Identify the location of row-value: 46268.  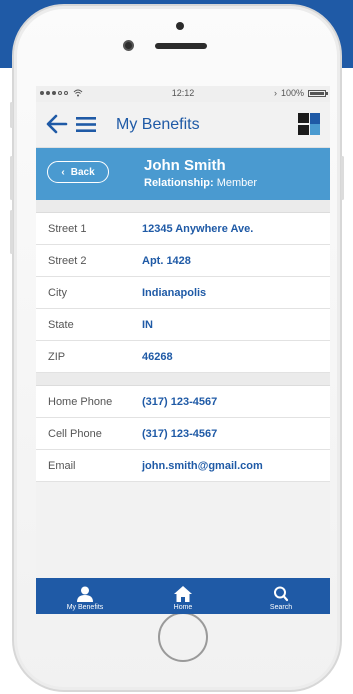
(157, 357).